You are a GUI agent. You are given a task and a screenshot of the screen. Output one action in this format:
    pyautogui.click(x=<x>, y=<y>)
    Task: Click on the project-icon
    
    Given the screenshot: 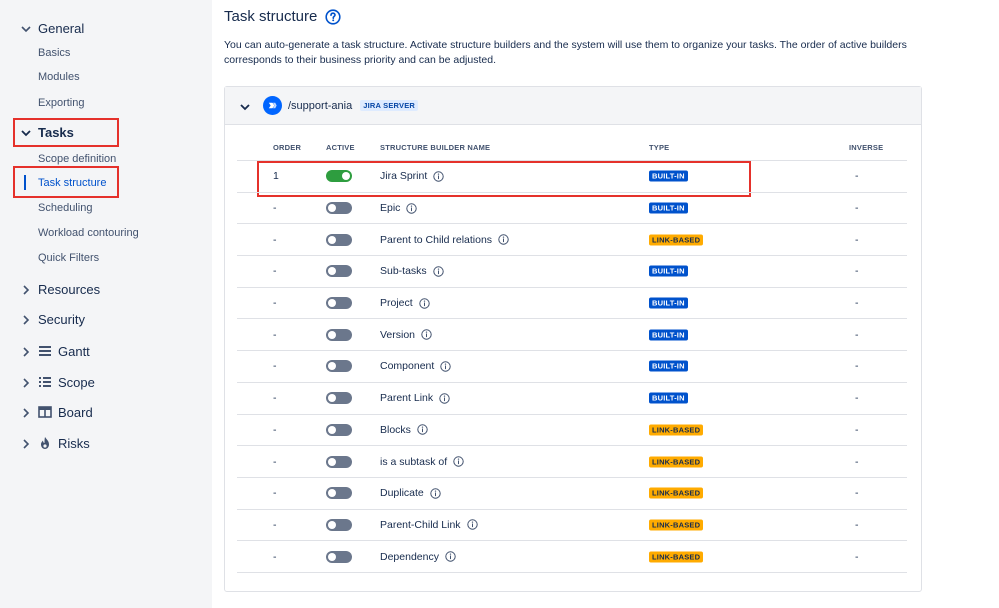 What is the action you would take?
    pyautogui.click(x=272, y=105)
    